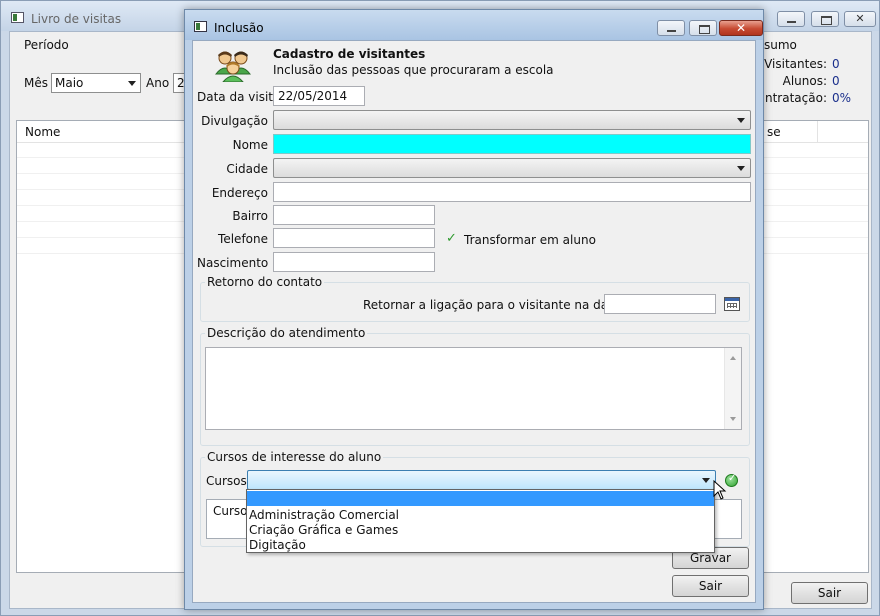 Image resolution: width=880 pixels, height=616 pixels. Describe the element at coordinates (239, 193) in the screenshot. I see `endereco-label: Endereço` at that location.